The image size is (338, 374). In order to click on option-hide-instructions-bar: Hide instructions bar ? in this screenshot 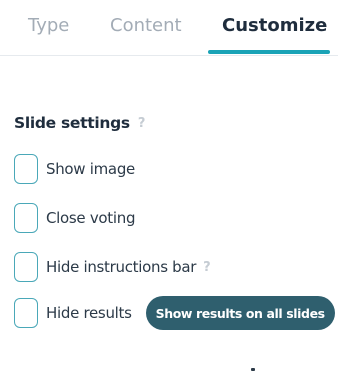, I will do `click(112, 267)`.